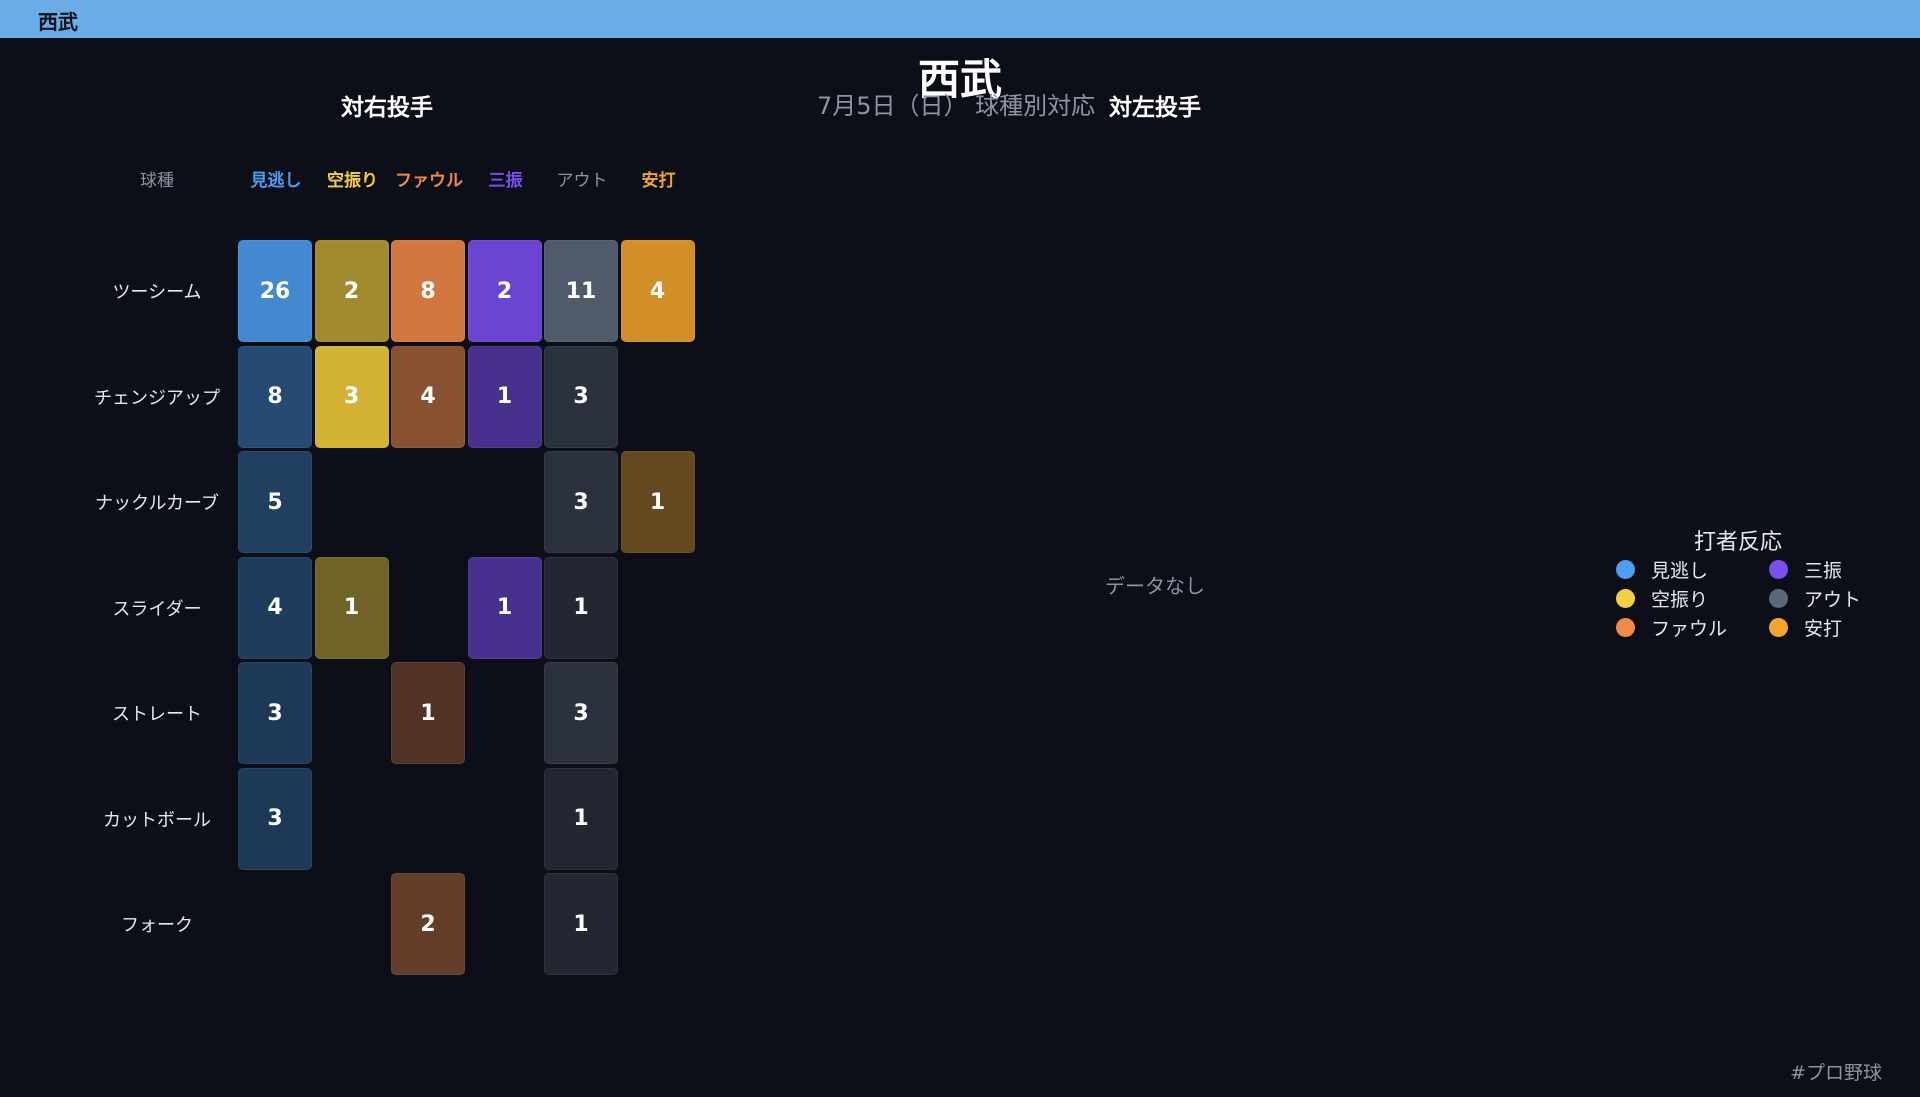 This screenshot has height=1097, width=1920. I want to click on legend-title: 打者反応, so click(1738, 542).